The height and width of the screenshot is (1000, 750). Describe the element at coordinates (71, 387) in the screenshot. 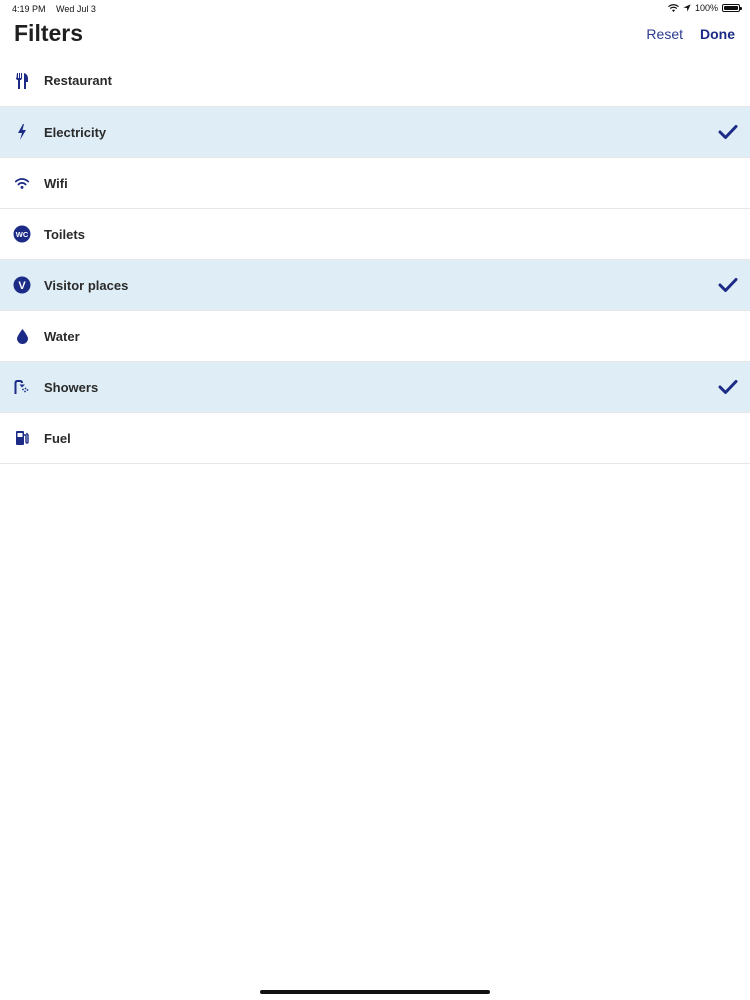

I see `filter-label: Showers` at that location.